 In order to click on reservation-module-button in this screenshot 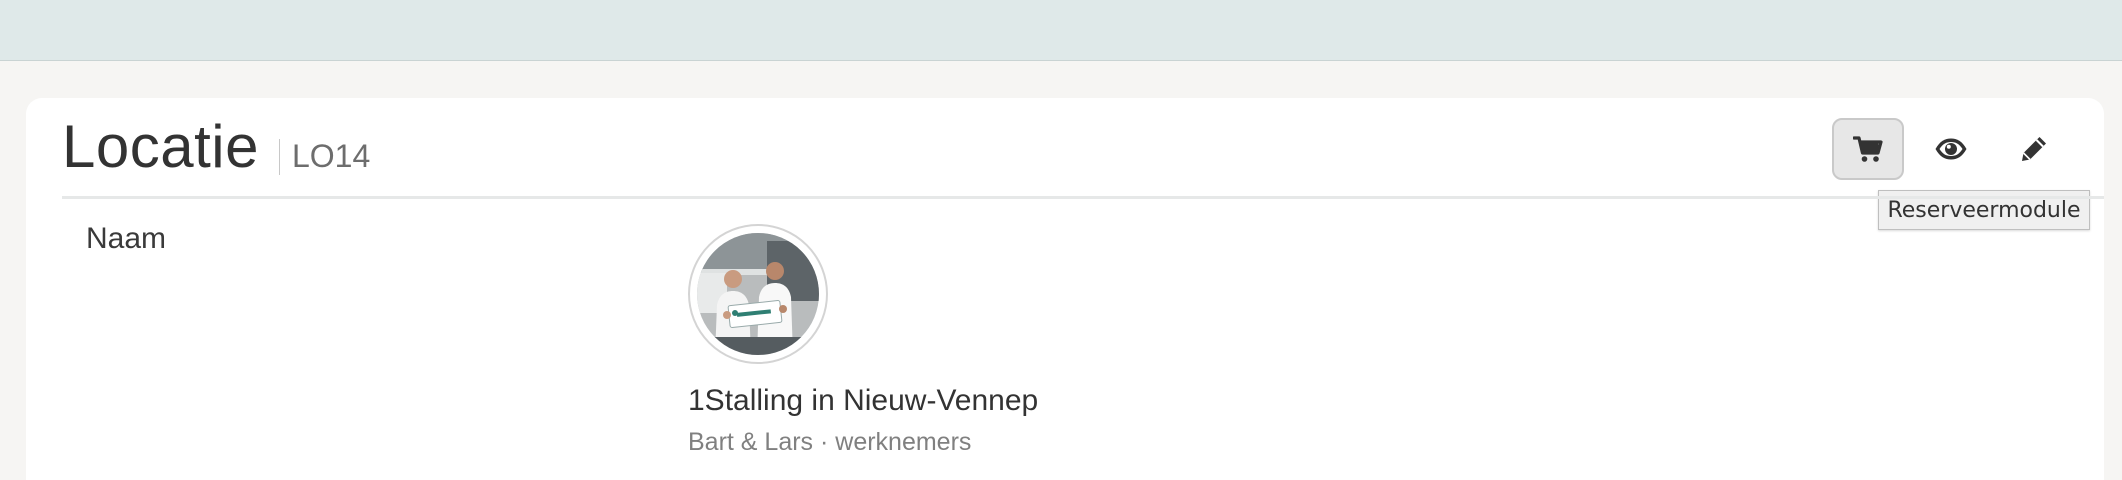, I will do `click(1868, 149)`.